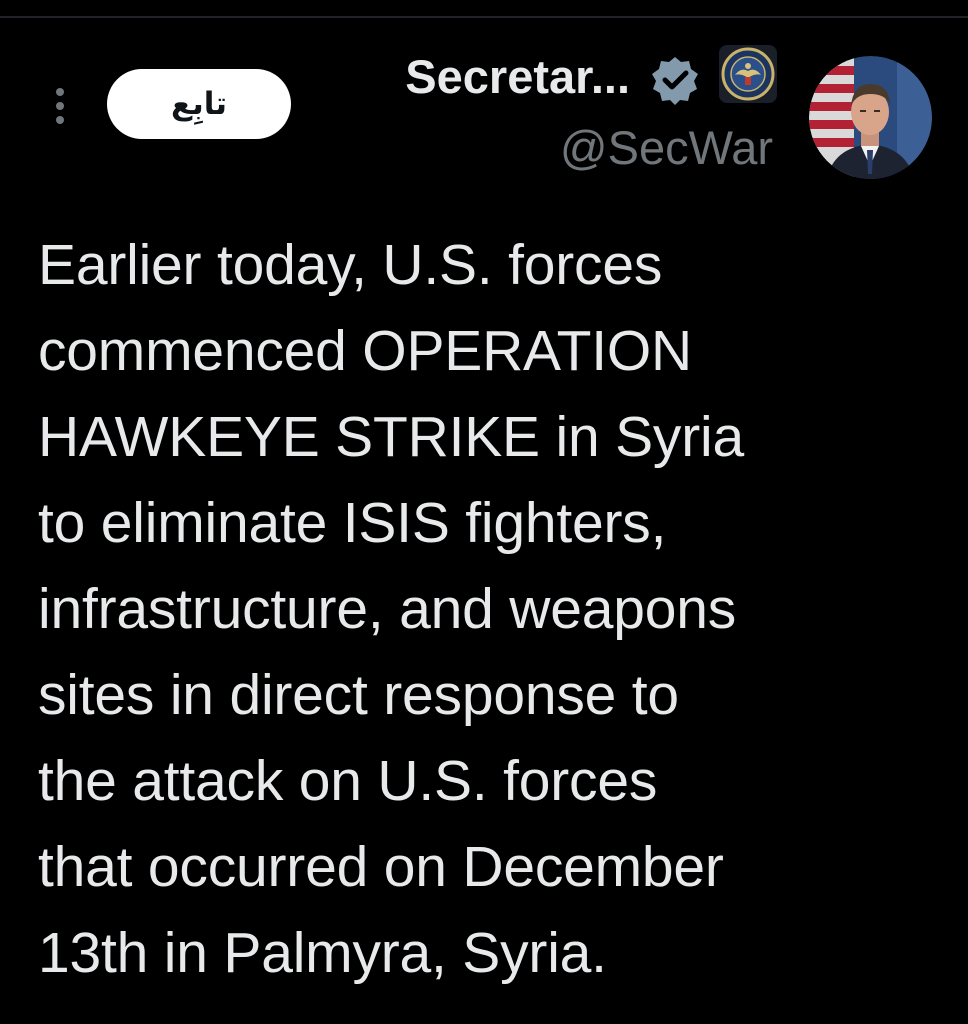 The image size is (968, 1024). I want to click on department-seal-icon, so click(748, 74).